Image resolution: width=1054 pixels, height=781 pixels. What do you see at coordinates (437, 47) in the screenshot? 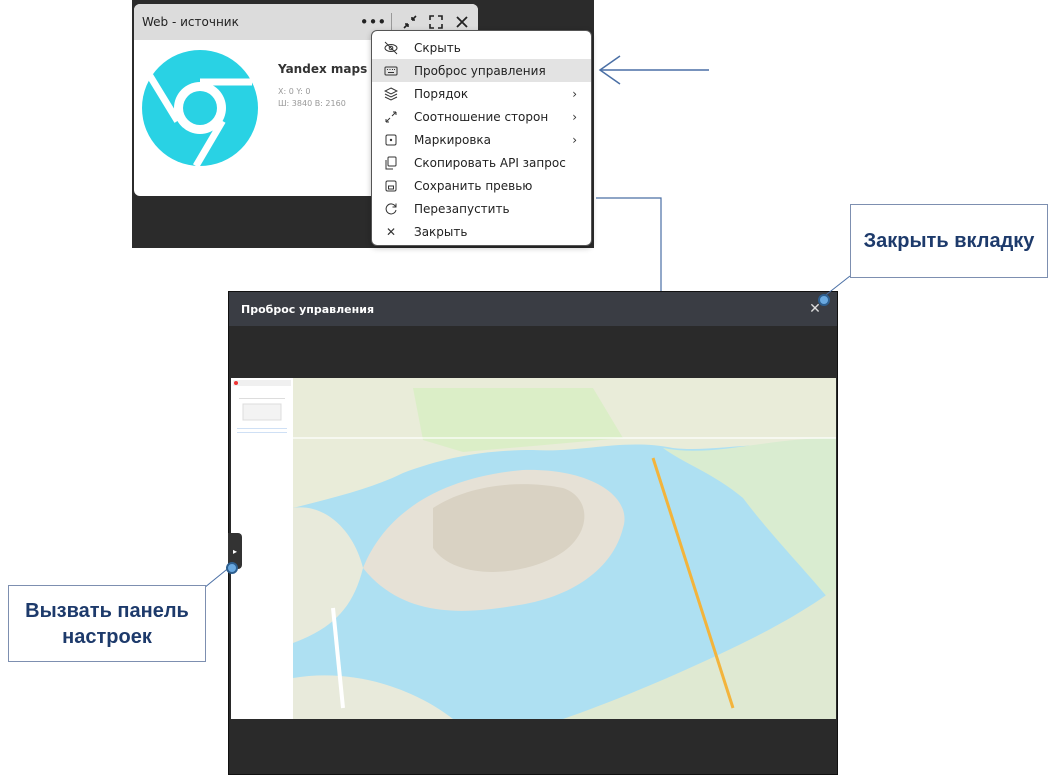
I see `menu-item-label: Скрыть` at bounding box center [437, 47].